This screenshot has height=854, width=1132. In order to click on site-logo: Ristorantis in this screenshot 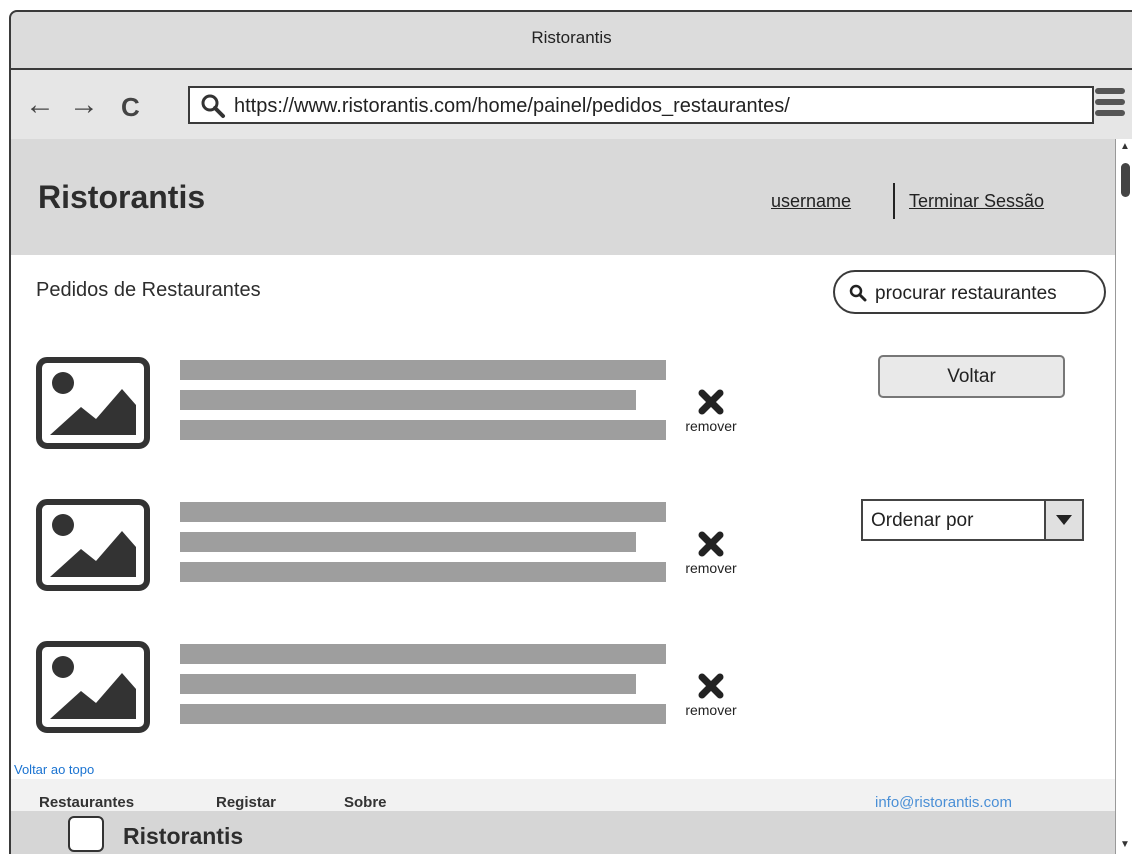, I will do `click(121, 197)`.